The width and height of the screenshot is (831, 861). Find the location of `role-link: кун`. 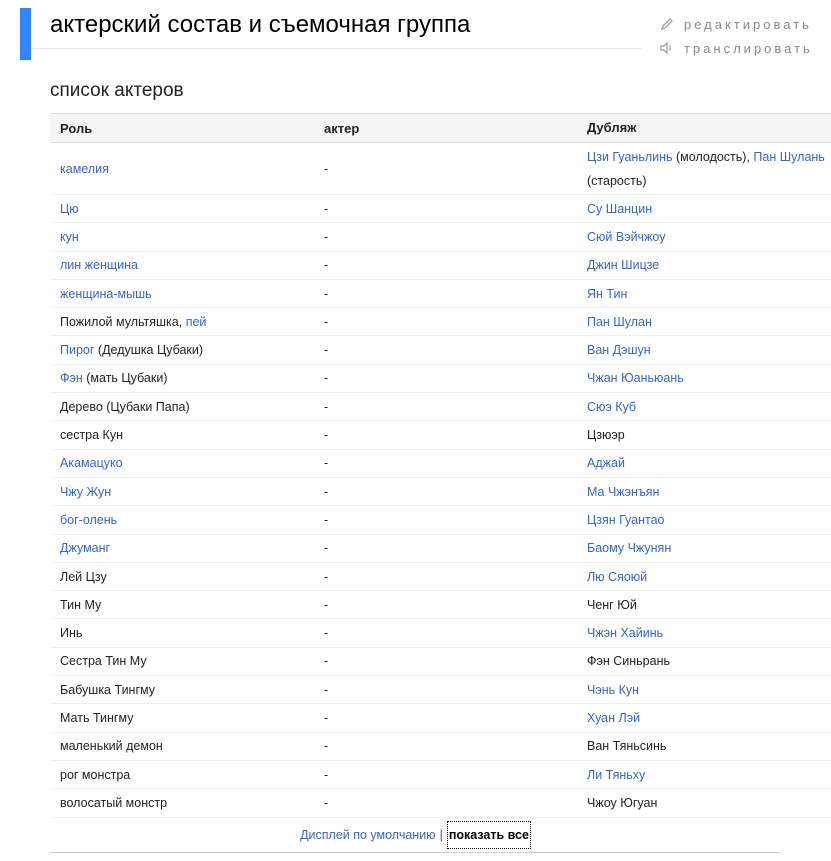

role-link: кун is located at coordinates (69, 237).